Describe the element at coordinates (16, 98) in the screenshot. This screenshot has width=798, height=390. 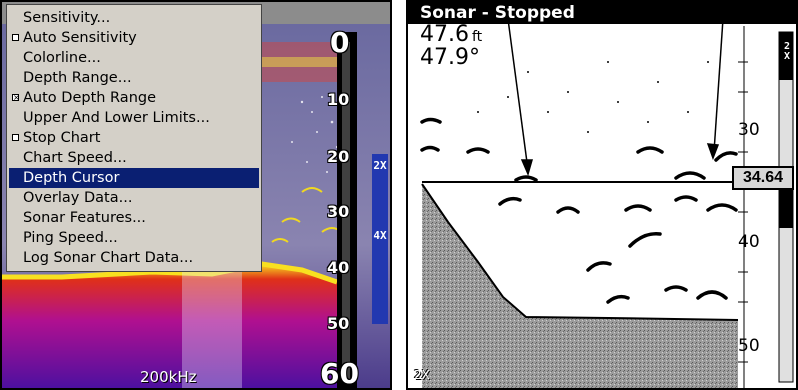
I see `checkbox-checked-icon: ×` at that location.